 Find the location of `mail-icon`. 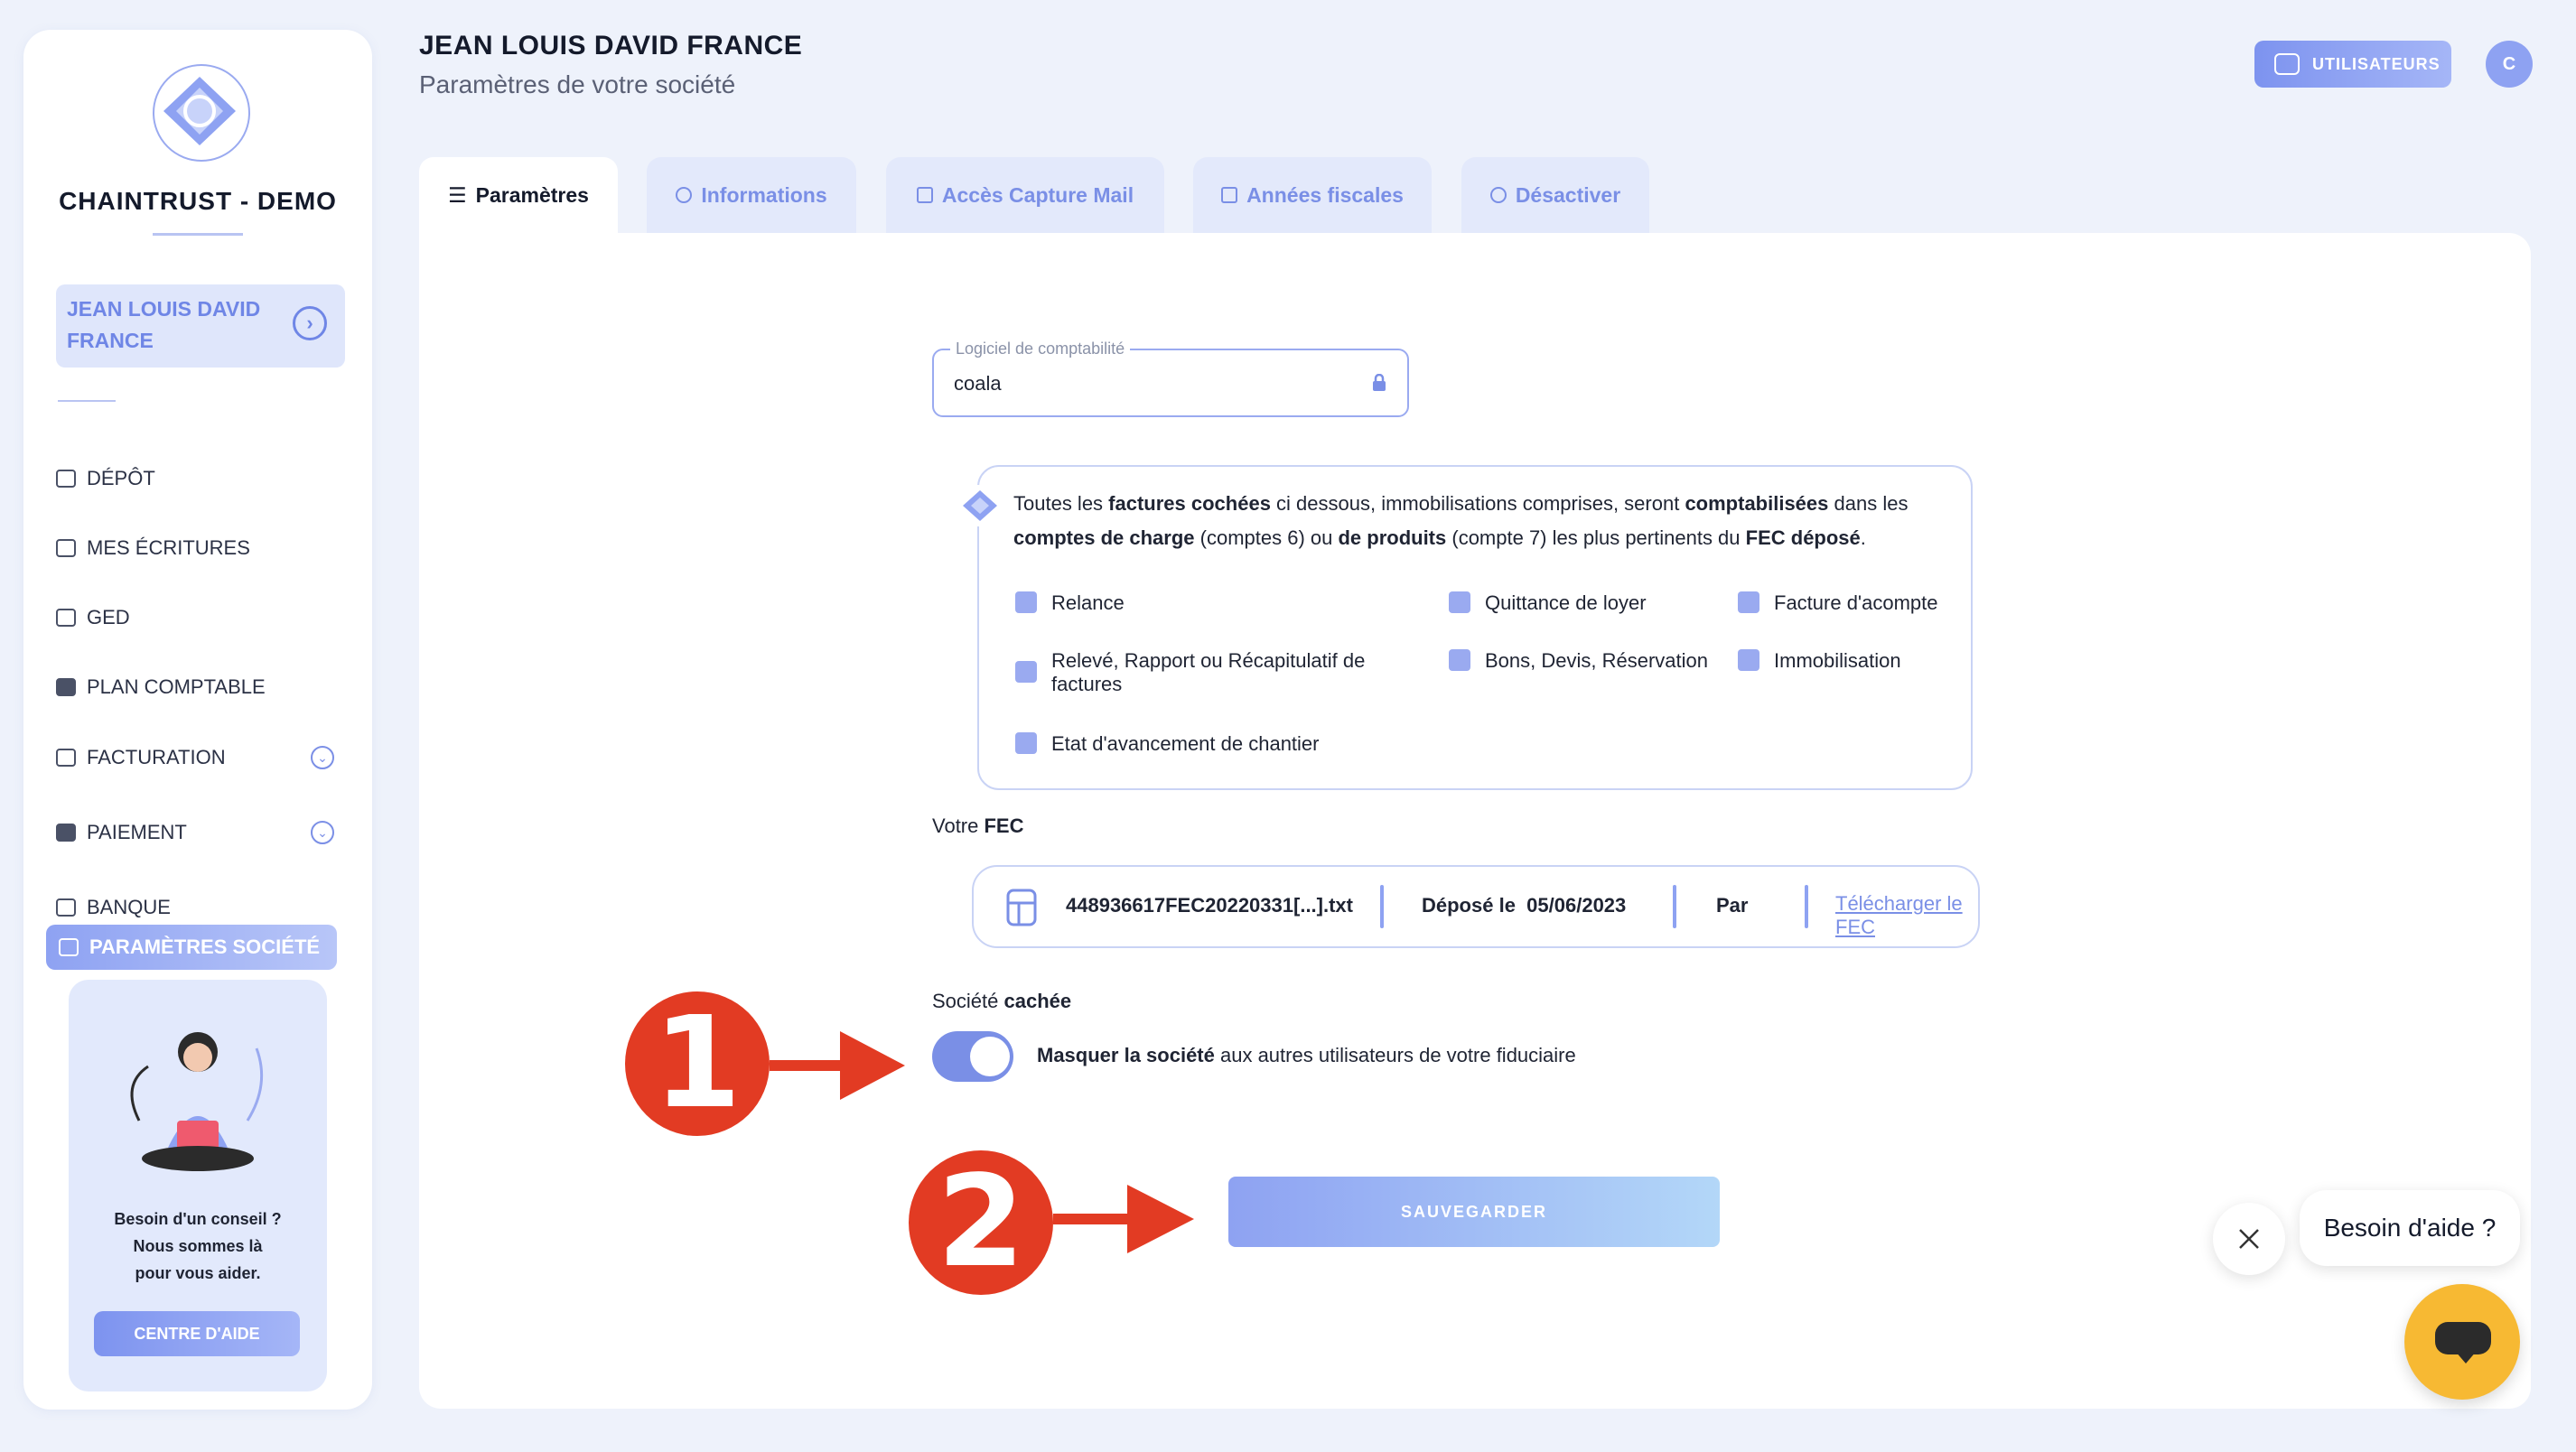

mail-icon is located at coordinates (924, 195).